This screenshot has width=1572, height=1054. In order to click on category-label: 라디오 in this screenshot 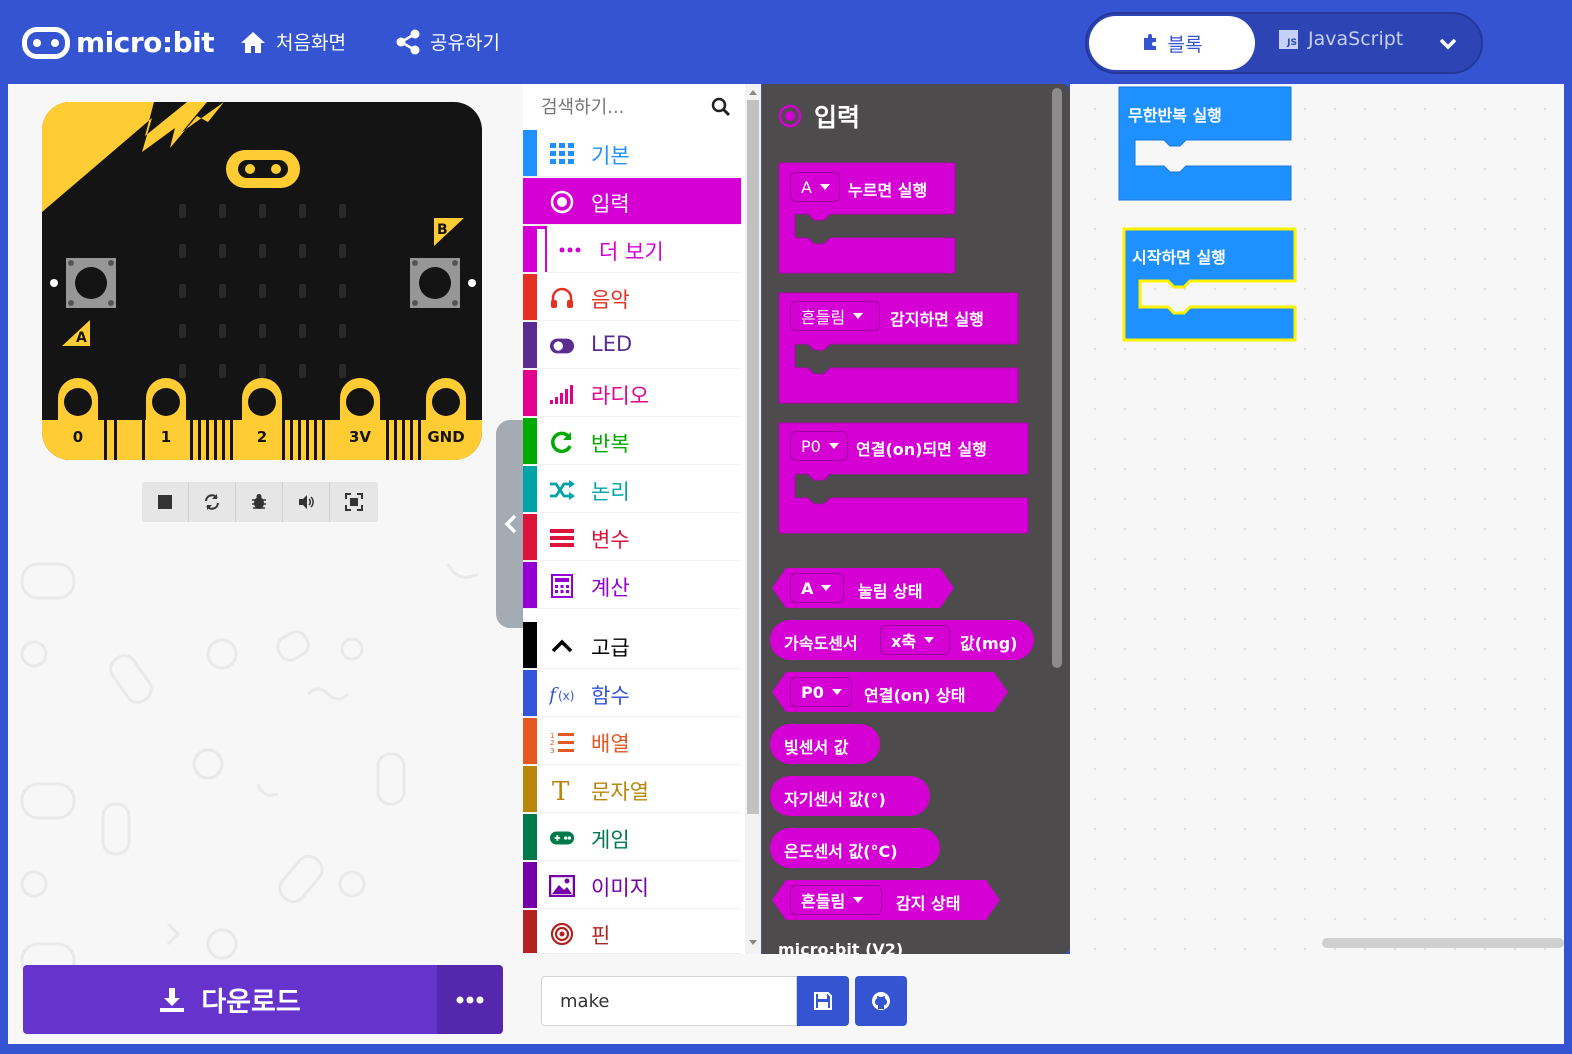, I will do `click(620, 396)`.